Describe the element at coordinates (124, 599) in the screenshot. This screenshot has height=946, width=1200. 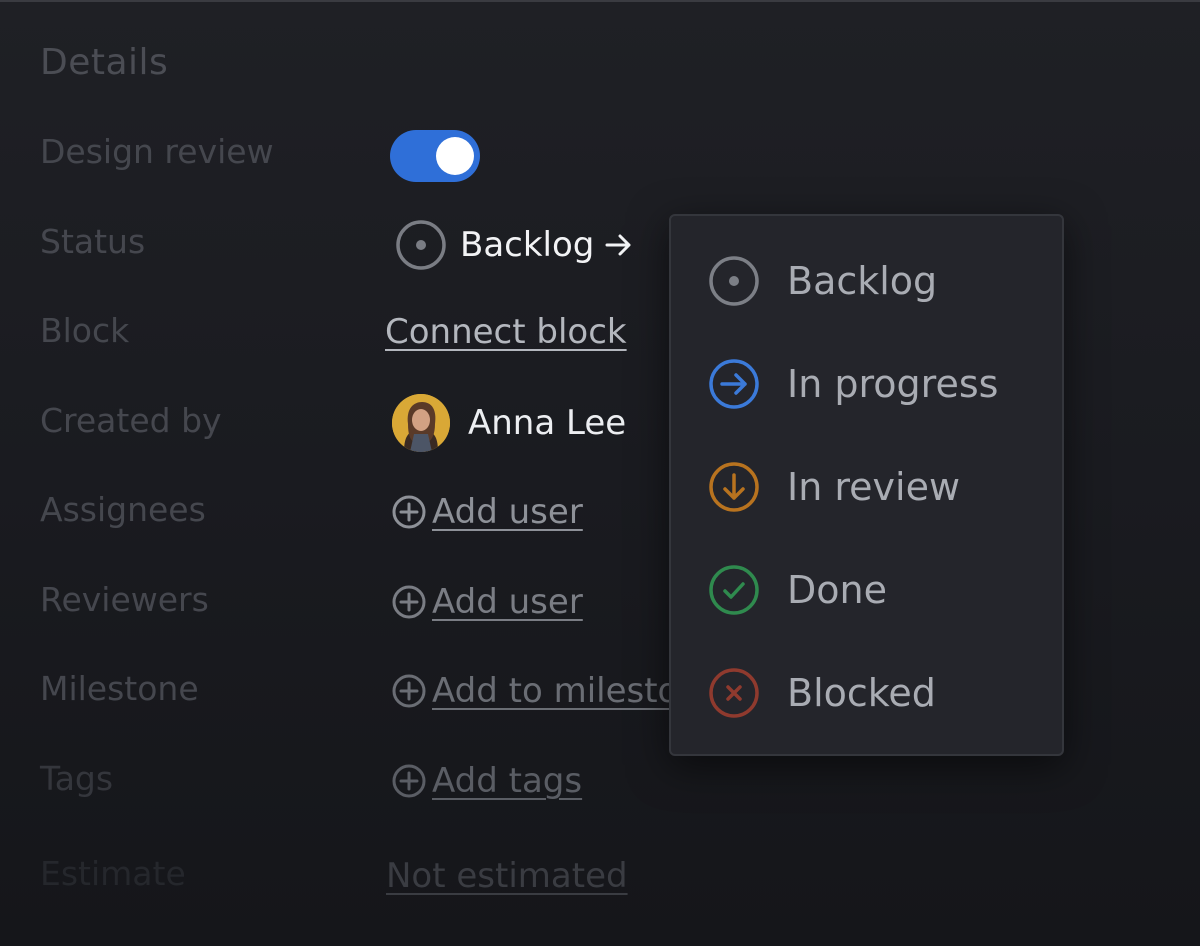
I see `reviewers-label: Reviewers` at that location.